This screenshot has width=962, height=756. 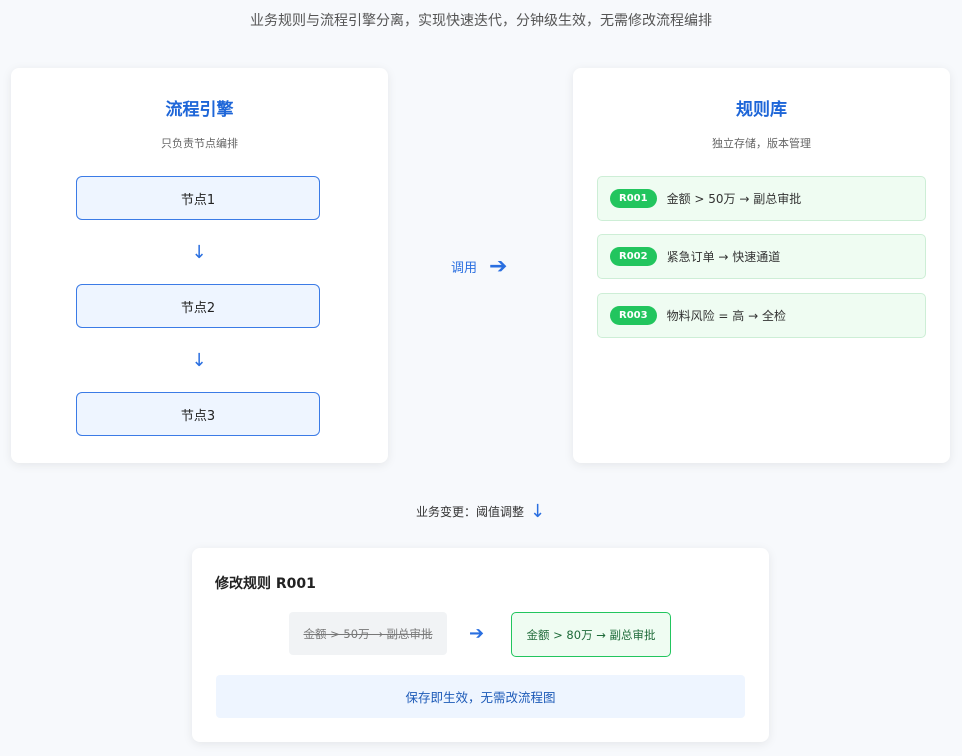 I want to click on node-1-label: 节点1, so click(x=198, y=200).